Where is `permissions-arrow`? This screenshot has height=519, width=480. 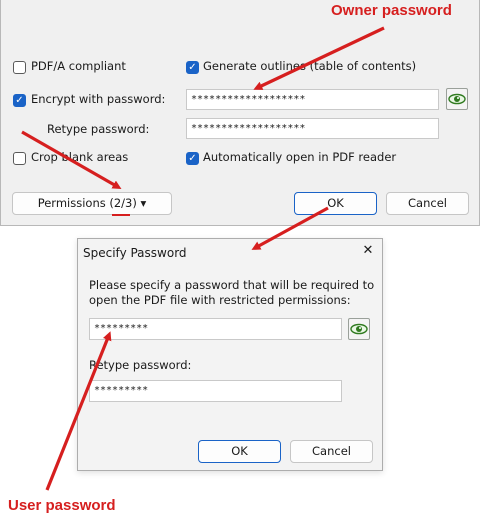
permissions-arrow is located at coordinates (71, 159).